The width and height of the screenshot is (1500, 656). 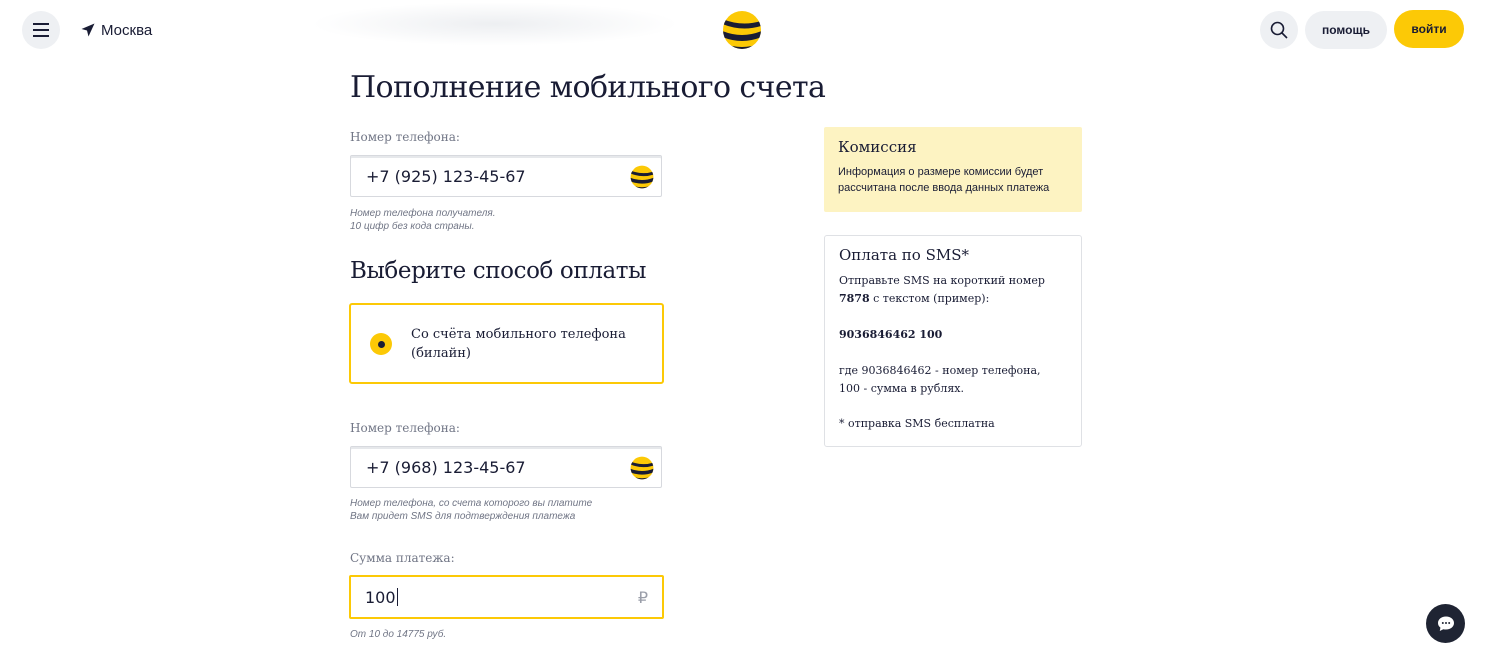 I want to click on sms-explain-line1: где 9036846462 - номер телефона,, so click(x=940, y=370).